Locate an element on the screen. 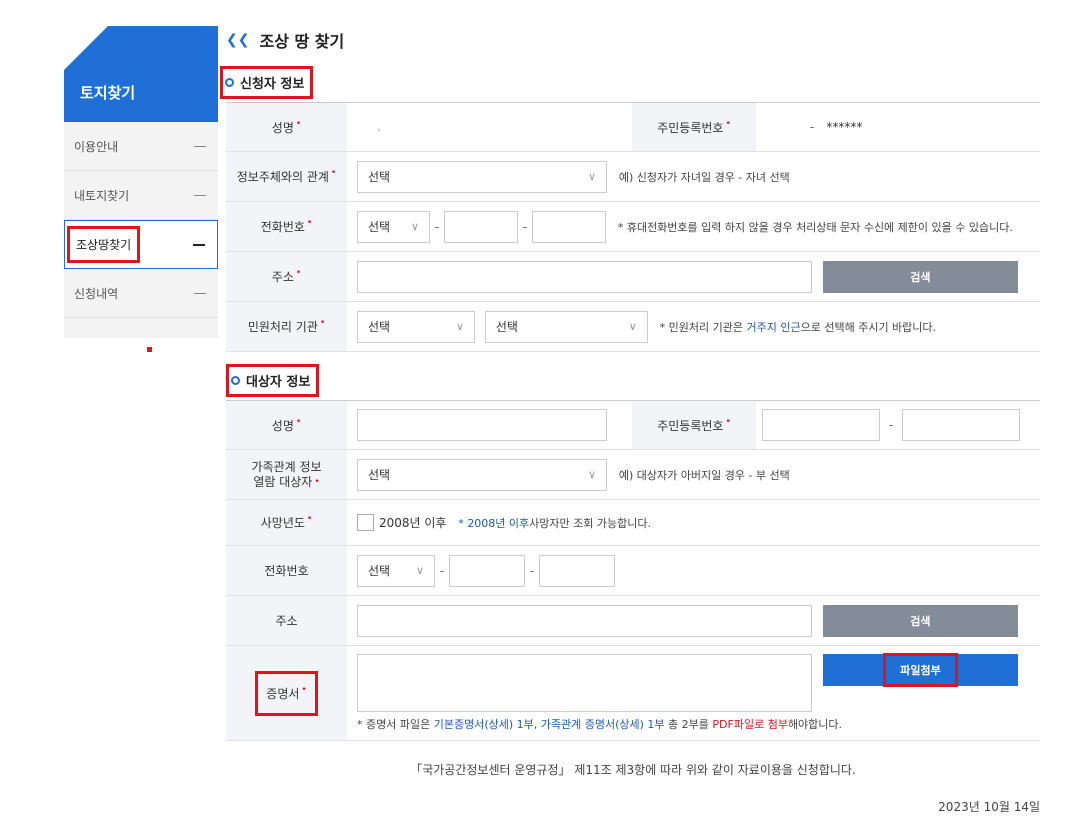  target-phone-last-input is located at coordinates (577, 570).